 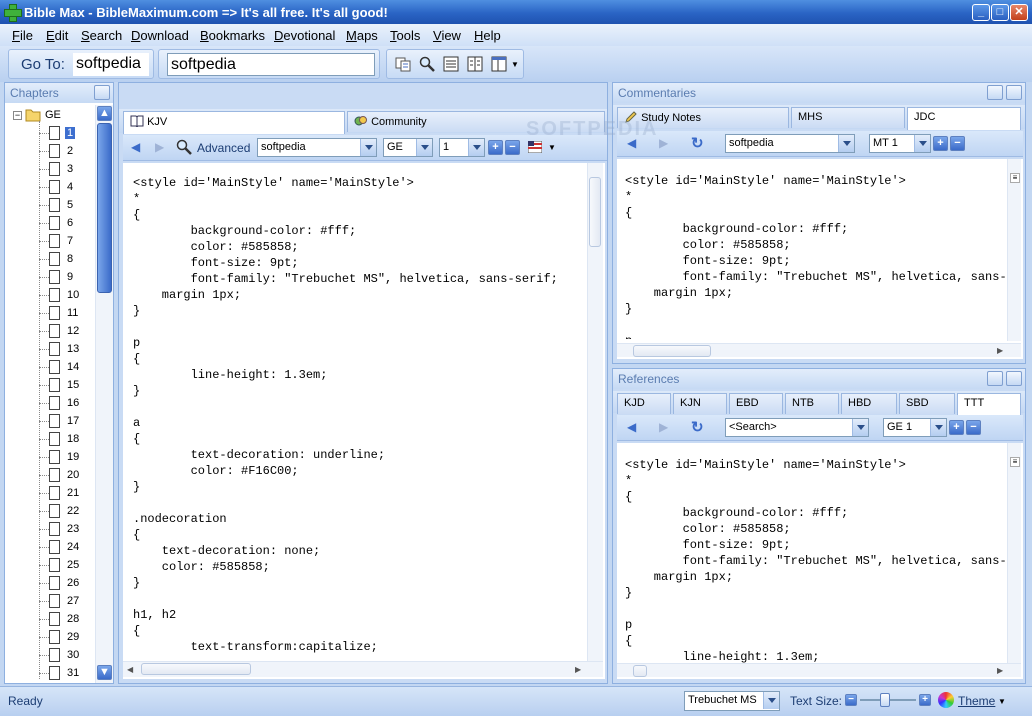 What do you see at coordinates (54, 475) in the screenshot?
I see `page-icon` at bounding box center [54, 475].